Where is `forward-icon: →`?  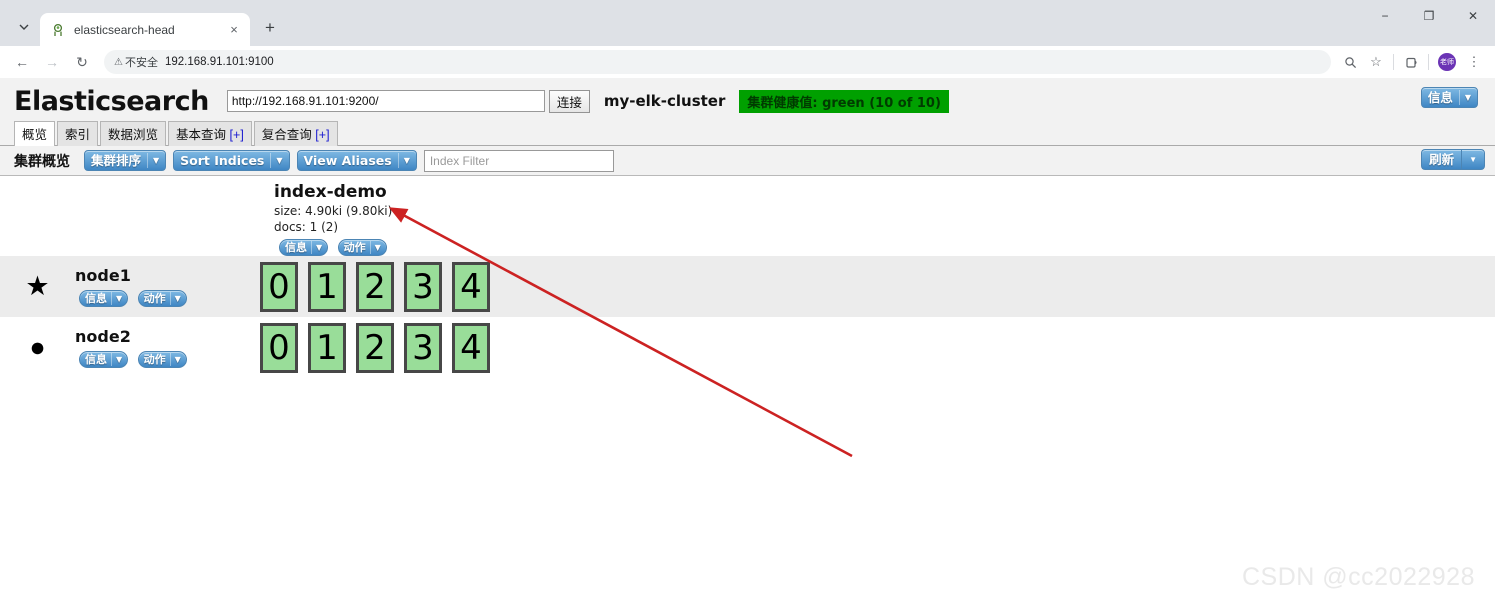
forward-icon: → is located at coordinates (52, 62).